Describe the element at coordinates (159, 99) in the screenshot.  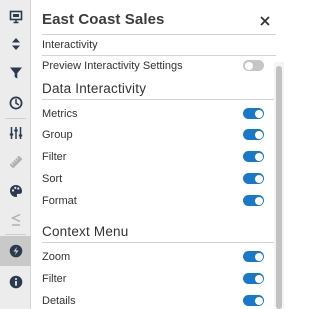
I see `data-interactivity-divider` at that location.